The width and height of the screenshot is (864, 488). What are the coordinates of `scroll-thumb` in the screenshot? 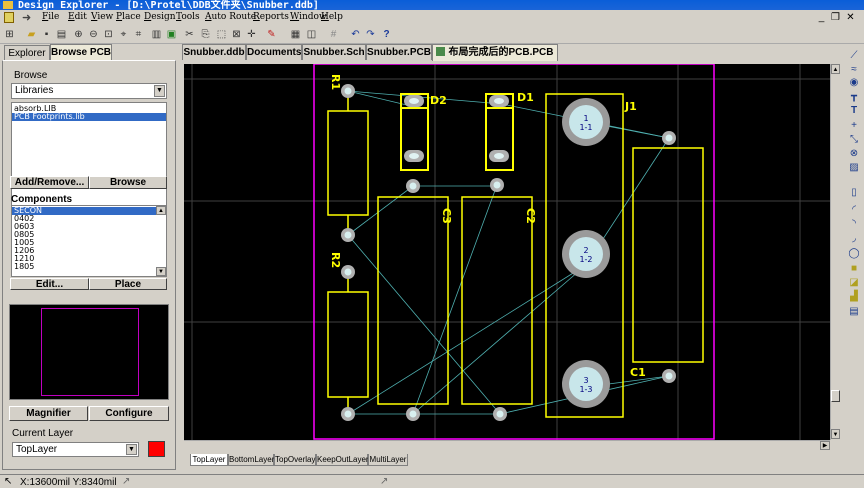 It's located at (835, 396).